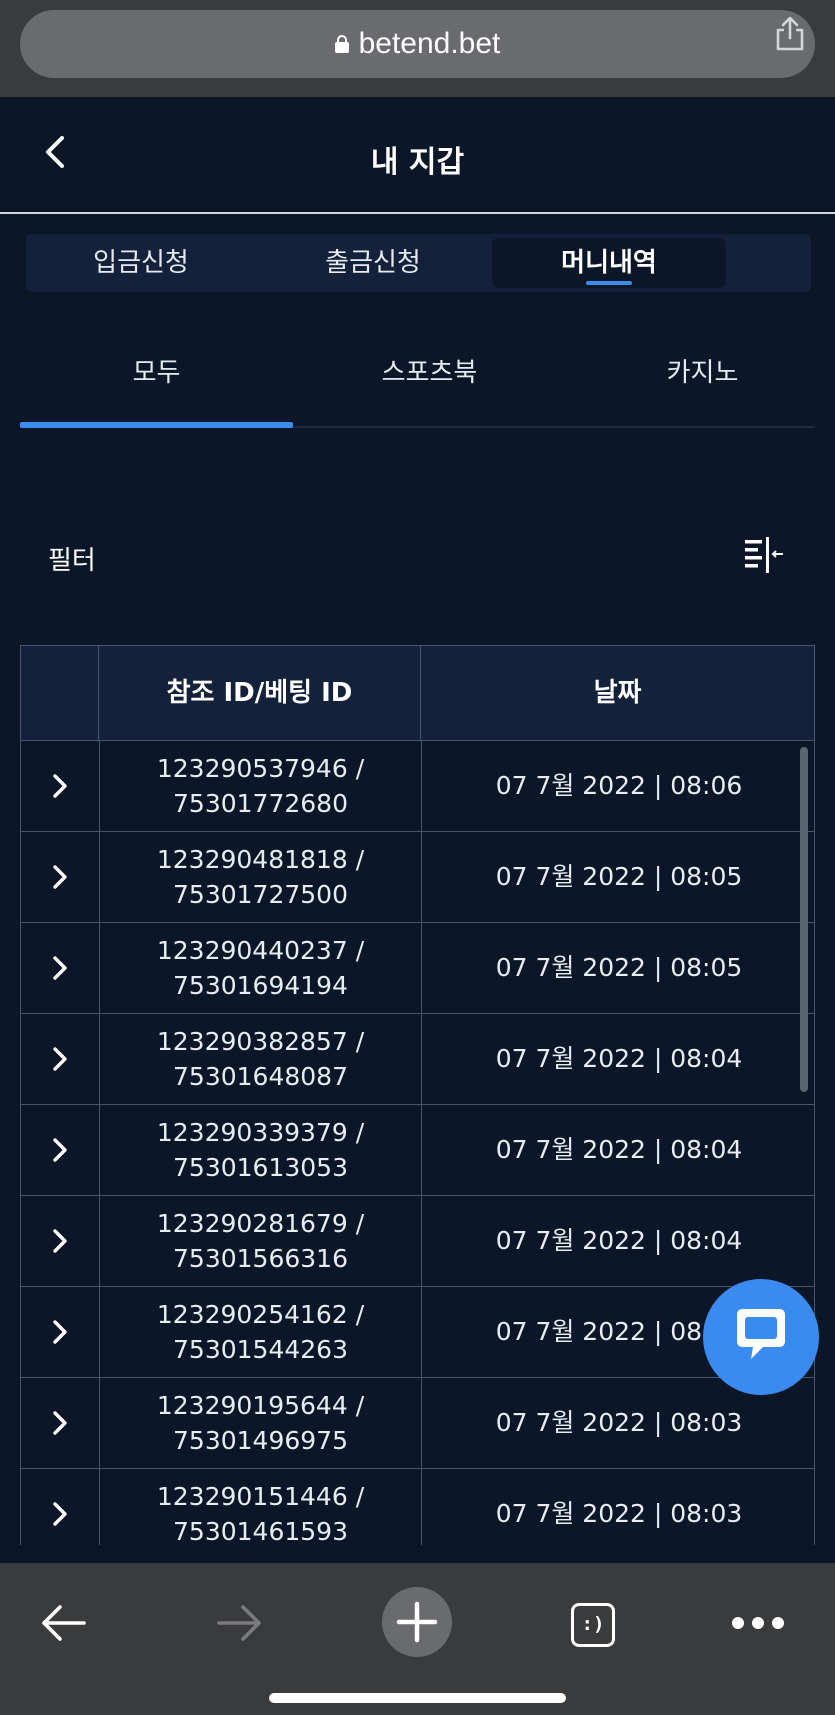  I want to click on tab-money-history-label: 머니내역, so click(609, 263).